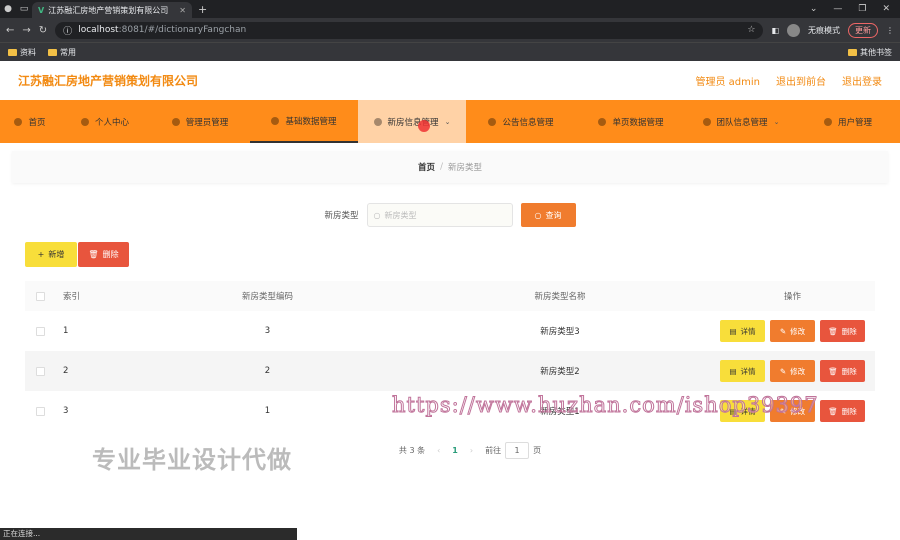 The height and width of the screenshot is (540, 900). What do you see at coordinates (801, 80) in the screenshot?
I see `back-to-front-link: 退出到前台` at bounding box center [801, 80].